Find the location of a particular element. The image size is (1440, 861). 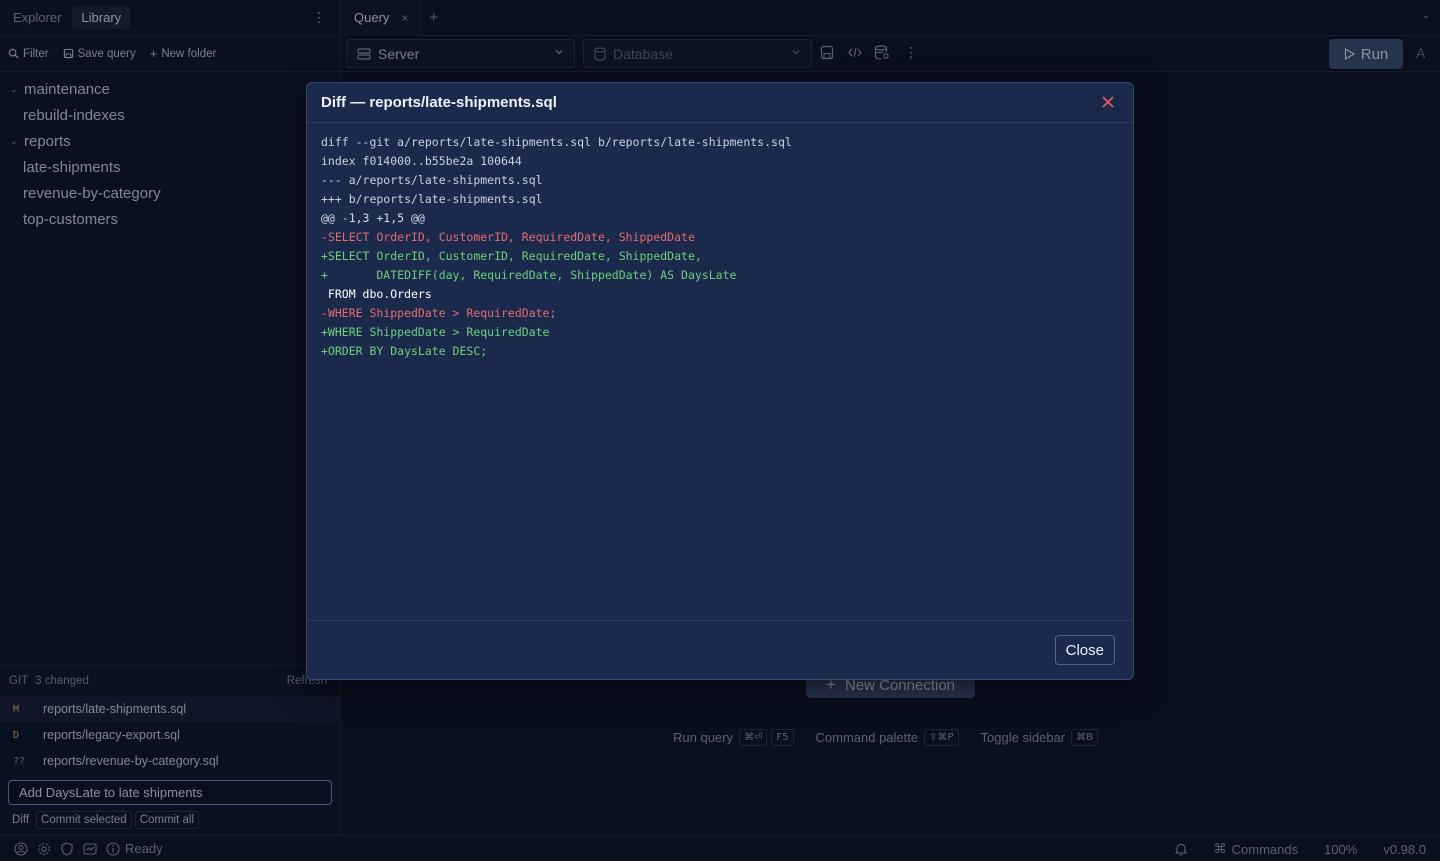

diff-line-added: +ORDER BY DaysLate DESC; is located at coordinates (404, 351).